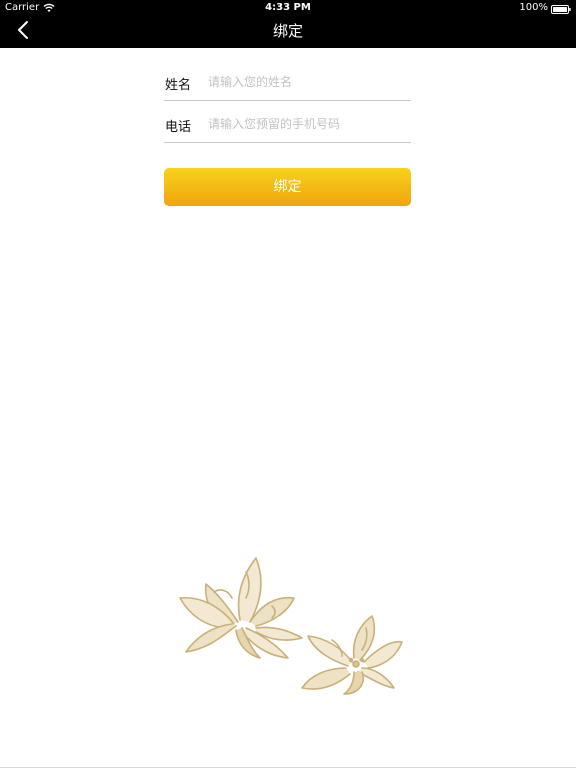  I want to click on nav-bar: 绑定, so click(288, 32).